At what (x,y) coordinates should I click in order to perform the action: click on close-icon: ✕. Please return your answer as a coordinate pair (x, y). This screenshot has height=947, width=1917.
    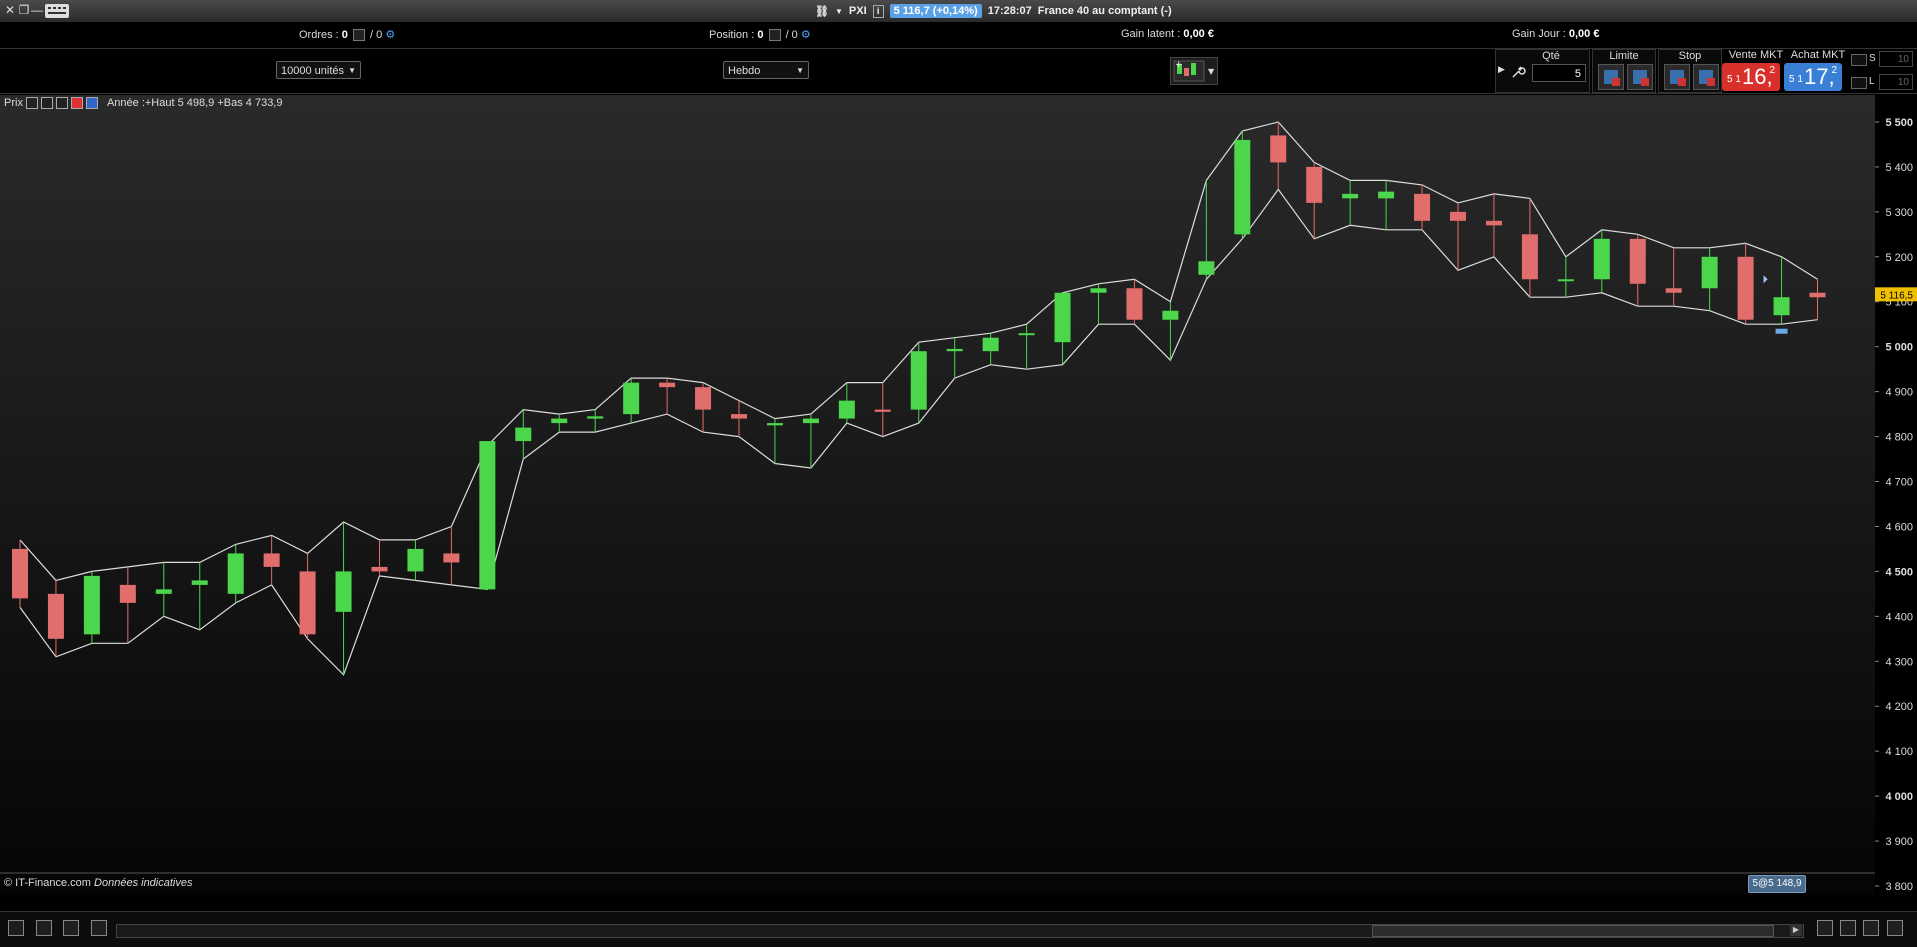
    Looking at the image, I should click on (10, 10).